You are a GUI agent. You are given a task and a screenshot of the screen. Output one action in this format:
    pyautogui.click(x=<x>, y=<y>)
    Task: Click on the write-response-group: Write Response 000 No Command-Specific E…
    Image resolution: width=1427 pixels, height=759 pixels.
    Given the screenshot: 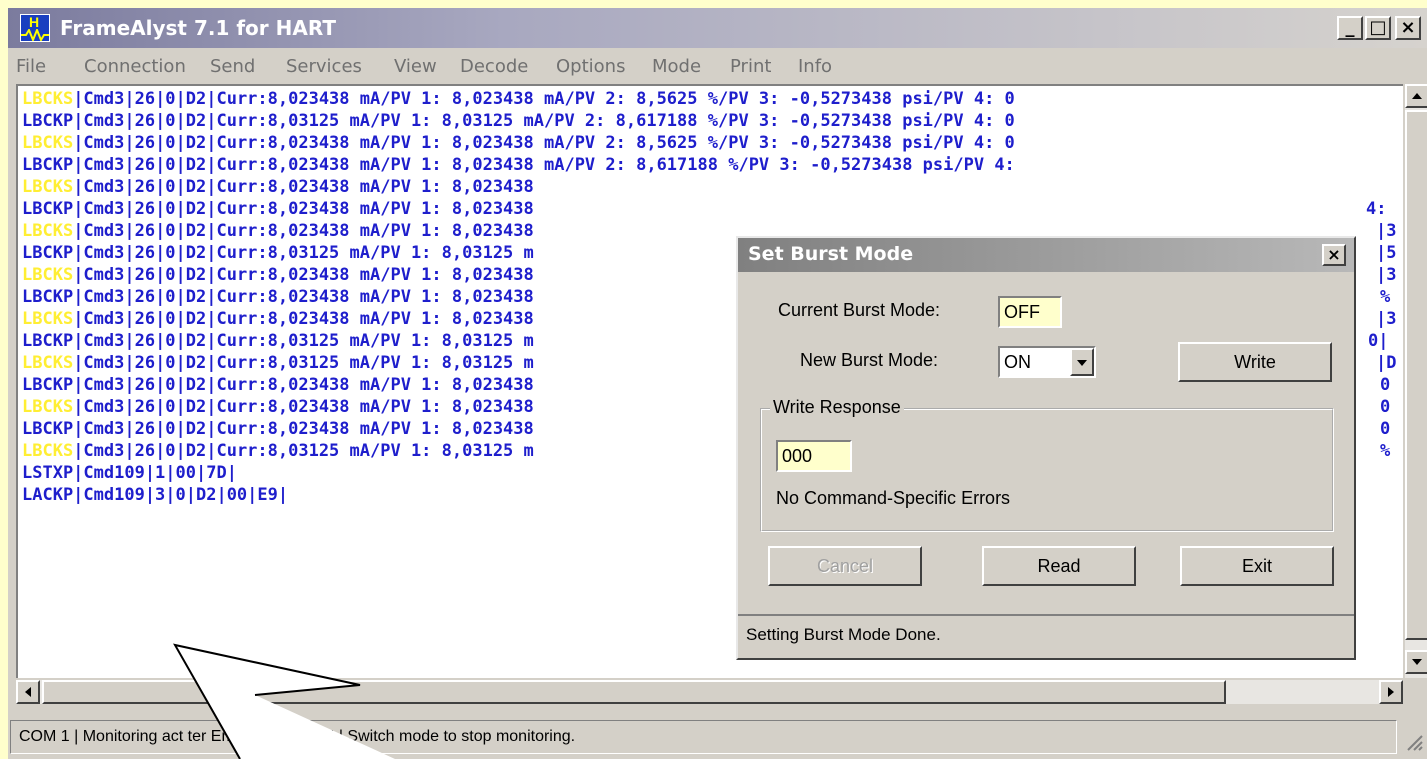 What is the action you would take?
    pyautogui.click(x=1047, y=464)
    